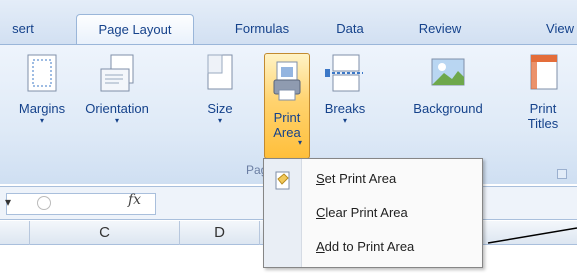 This screenshot has width=577, height=273. Describe the element at coordinates (117, 108) in the screenshot. I see `orientation-label: Orientation` at that location.